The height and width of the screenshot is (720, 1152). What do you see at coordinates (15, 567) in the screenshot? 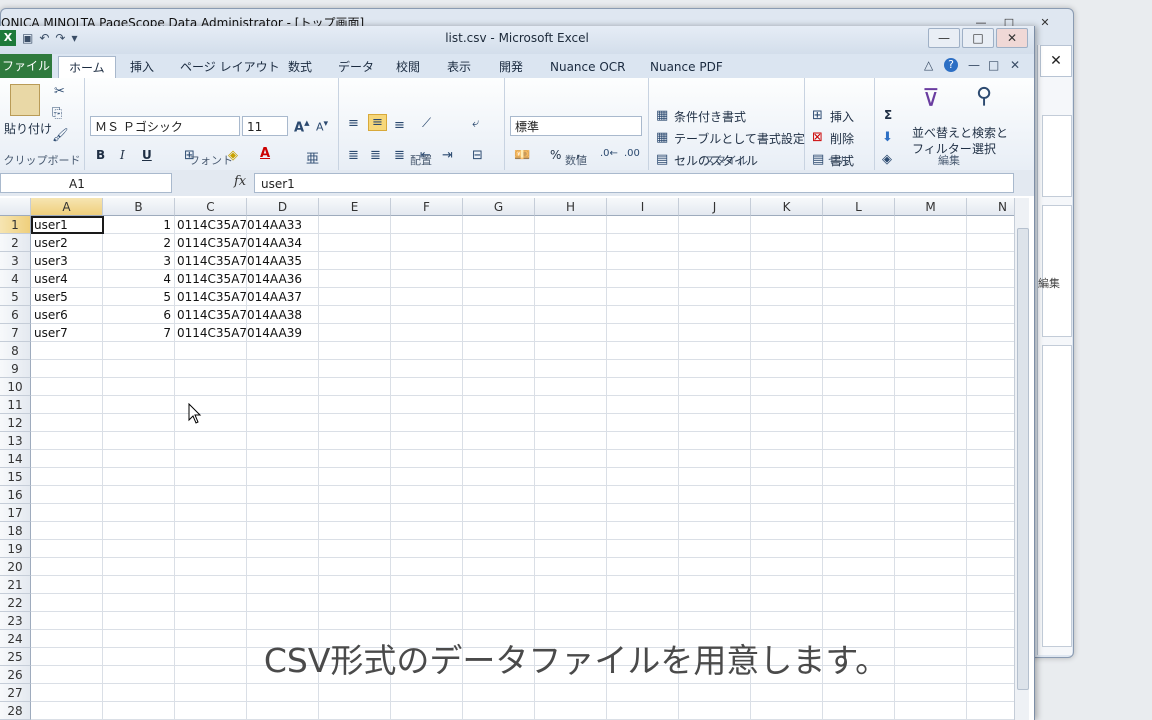
I see `row-header: 20` at bounding box center [15, 567].